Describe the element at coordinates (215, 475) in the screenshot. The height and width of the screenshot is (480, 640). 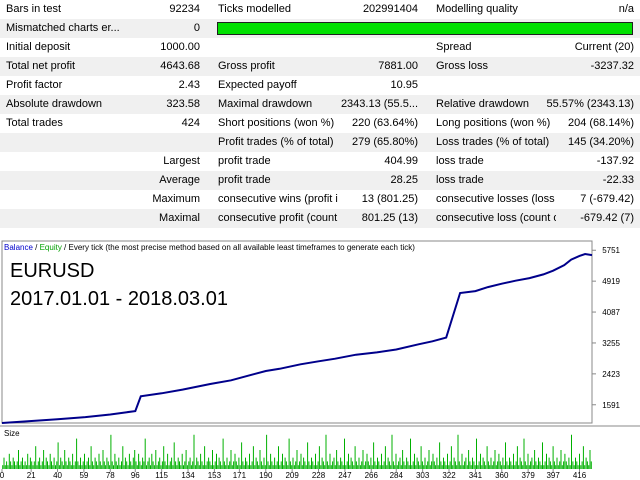
I see `x-tick-label: 153` at that location.